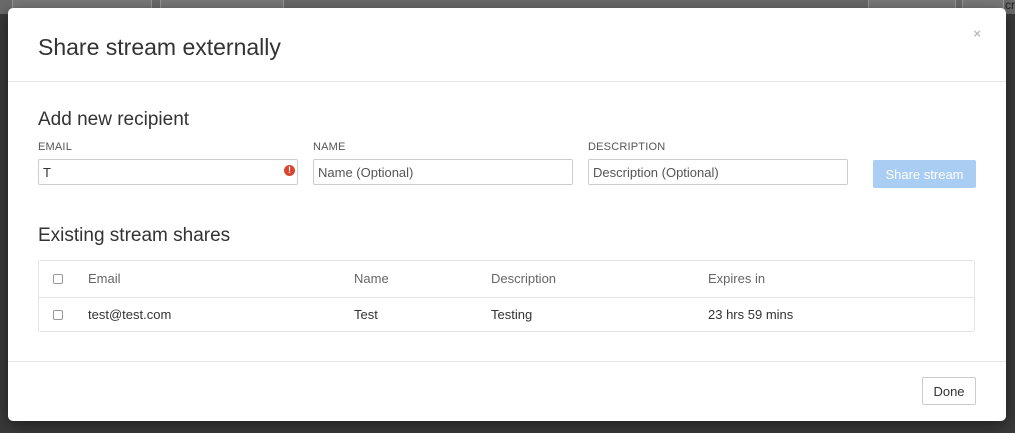 This screenshot has height=433, width=1015. I want to click on column-header-name: Name, so click(371, 278).